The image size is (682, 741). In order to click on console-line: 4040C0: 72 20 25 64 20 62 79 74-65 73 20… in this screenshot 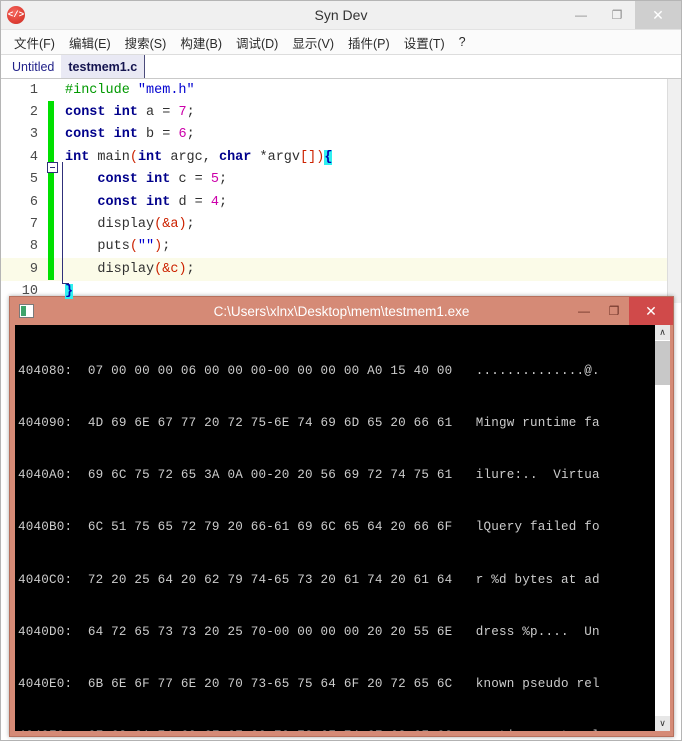, I will do `click(309, 579)`.